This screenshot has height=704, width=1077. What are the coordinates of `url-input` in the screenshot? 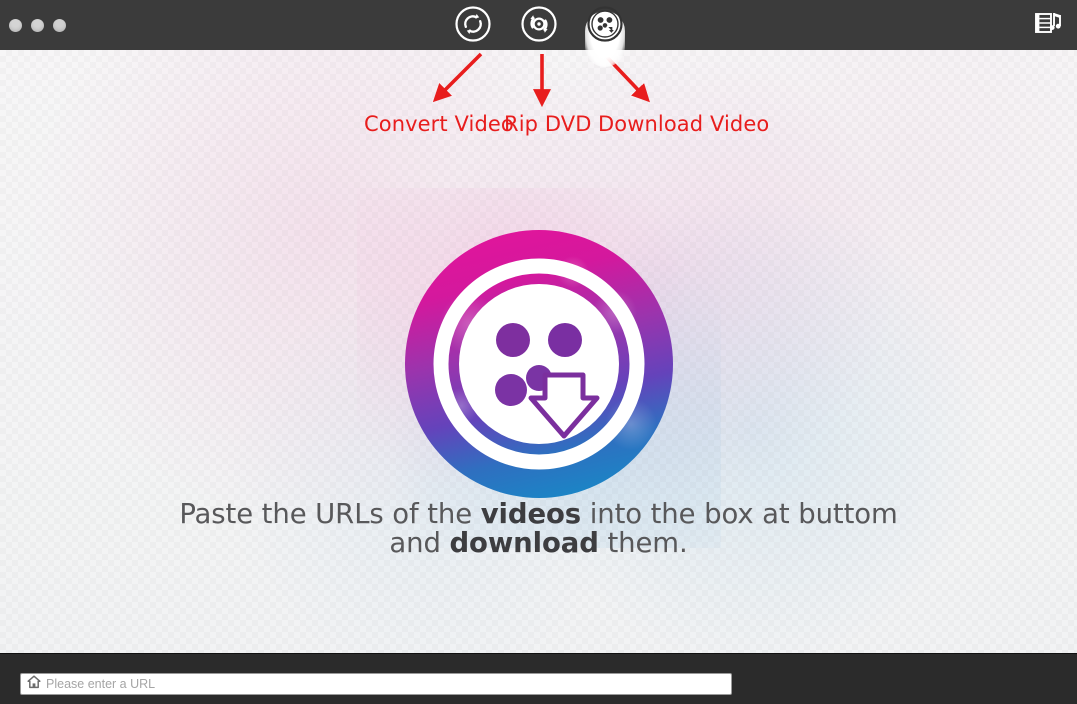 It's located at (386, 684).